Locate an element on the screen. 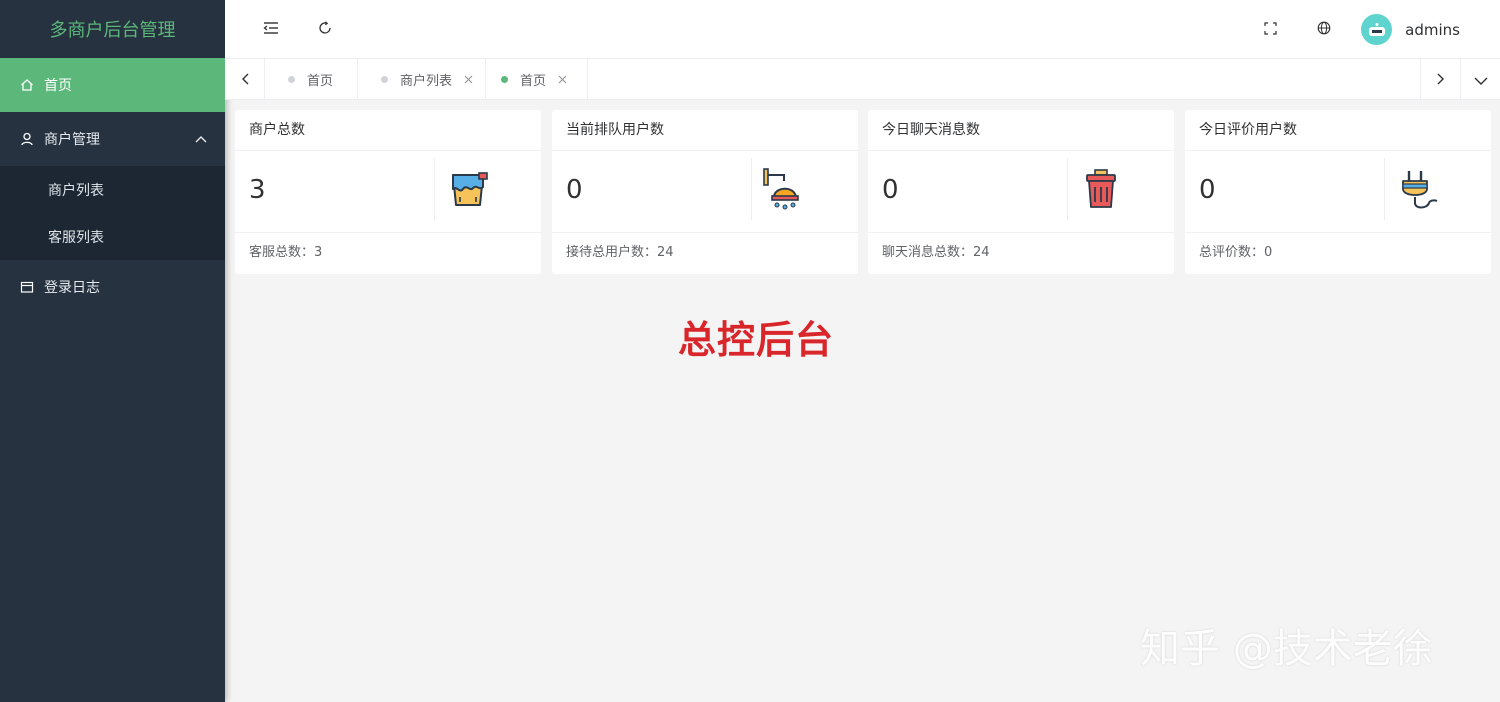 This screenshot has height=702, width=1500. tab-home-active: 首页 is located at coordinates (537, 79).